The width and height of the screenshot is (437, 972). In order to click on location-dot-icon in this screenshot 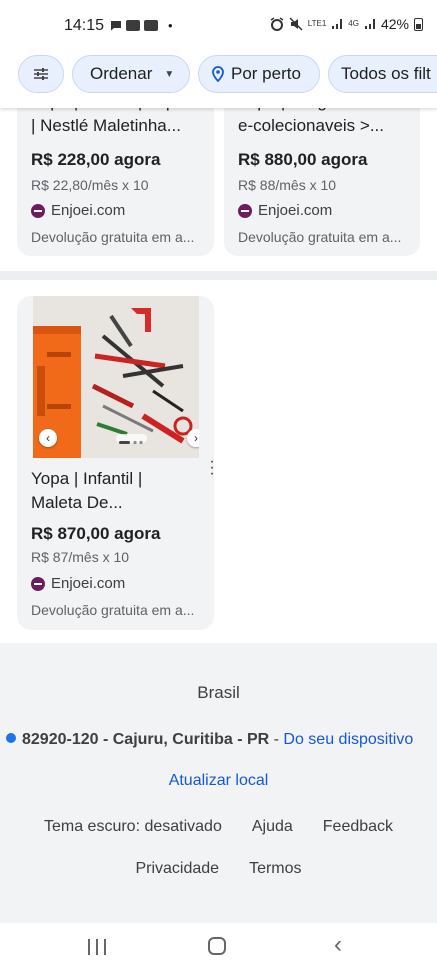, I will do `click(11, 738)`.